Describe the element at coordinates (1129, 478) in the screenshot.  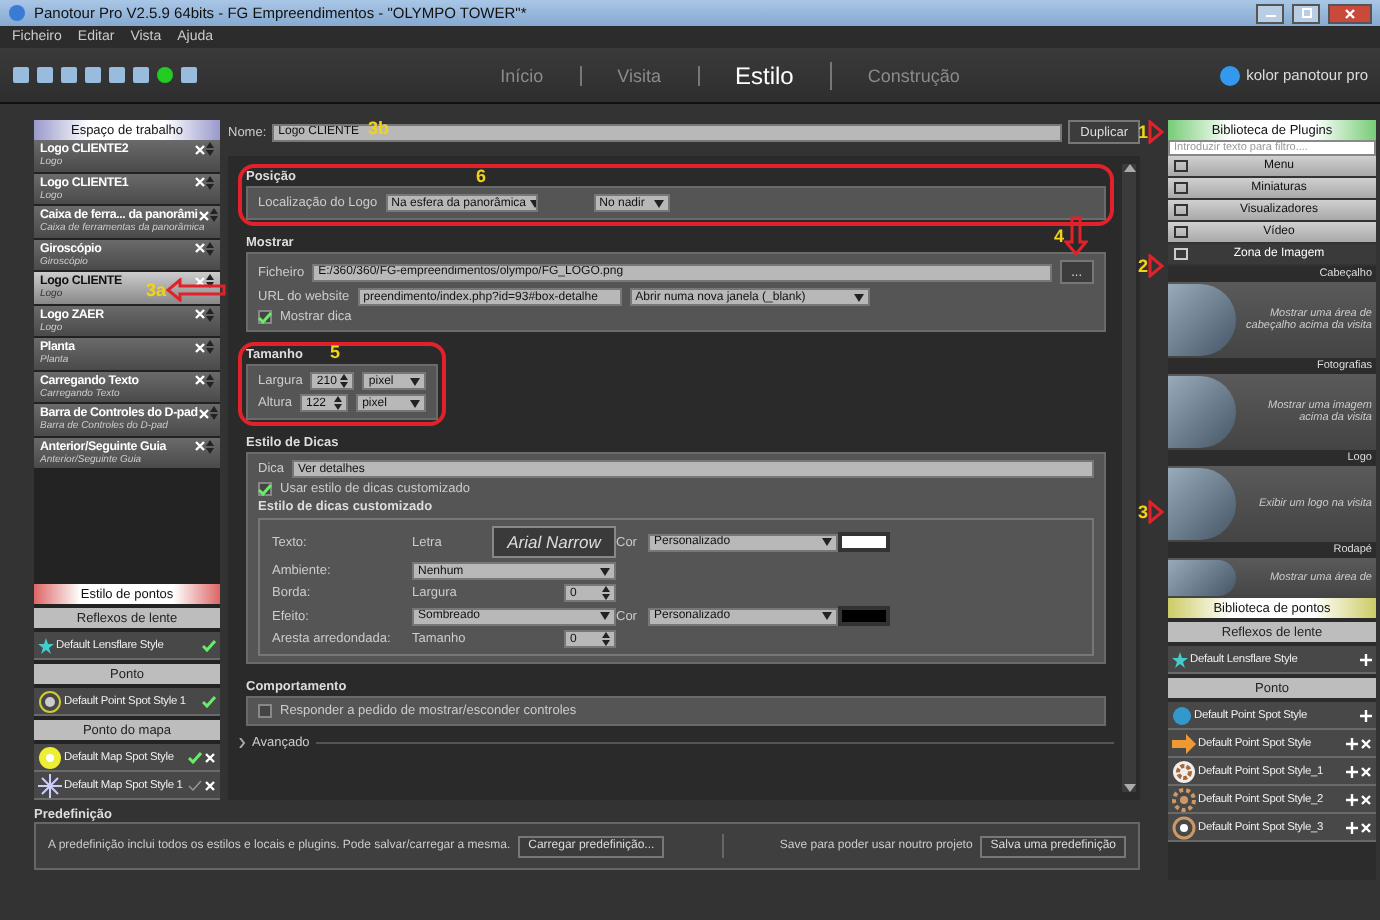
I see `scrollbar` at that location.